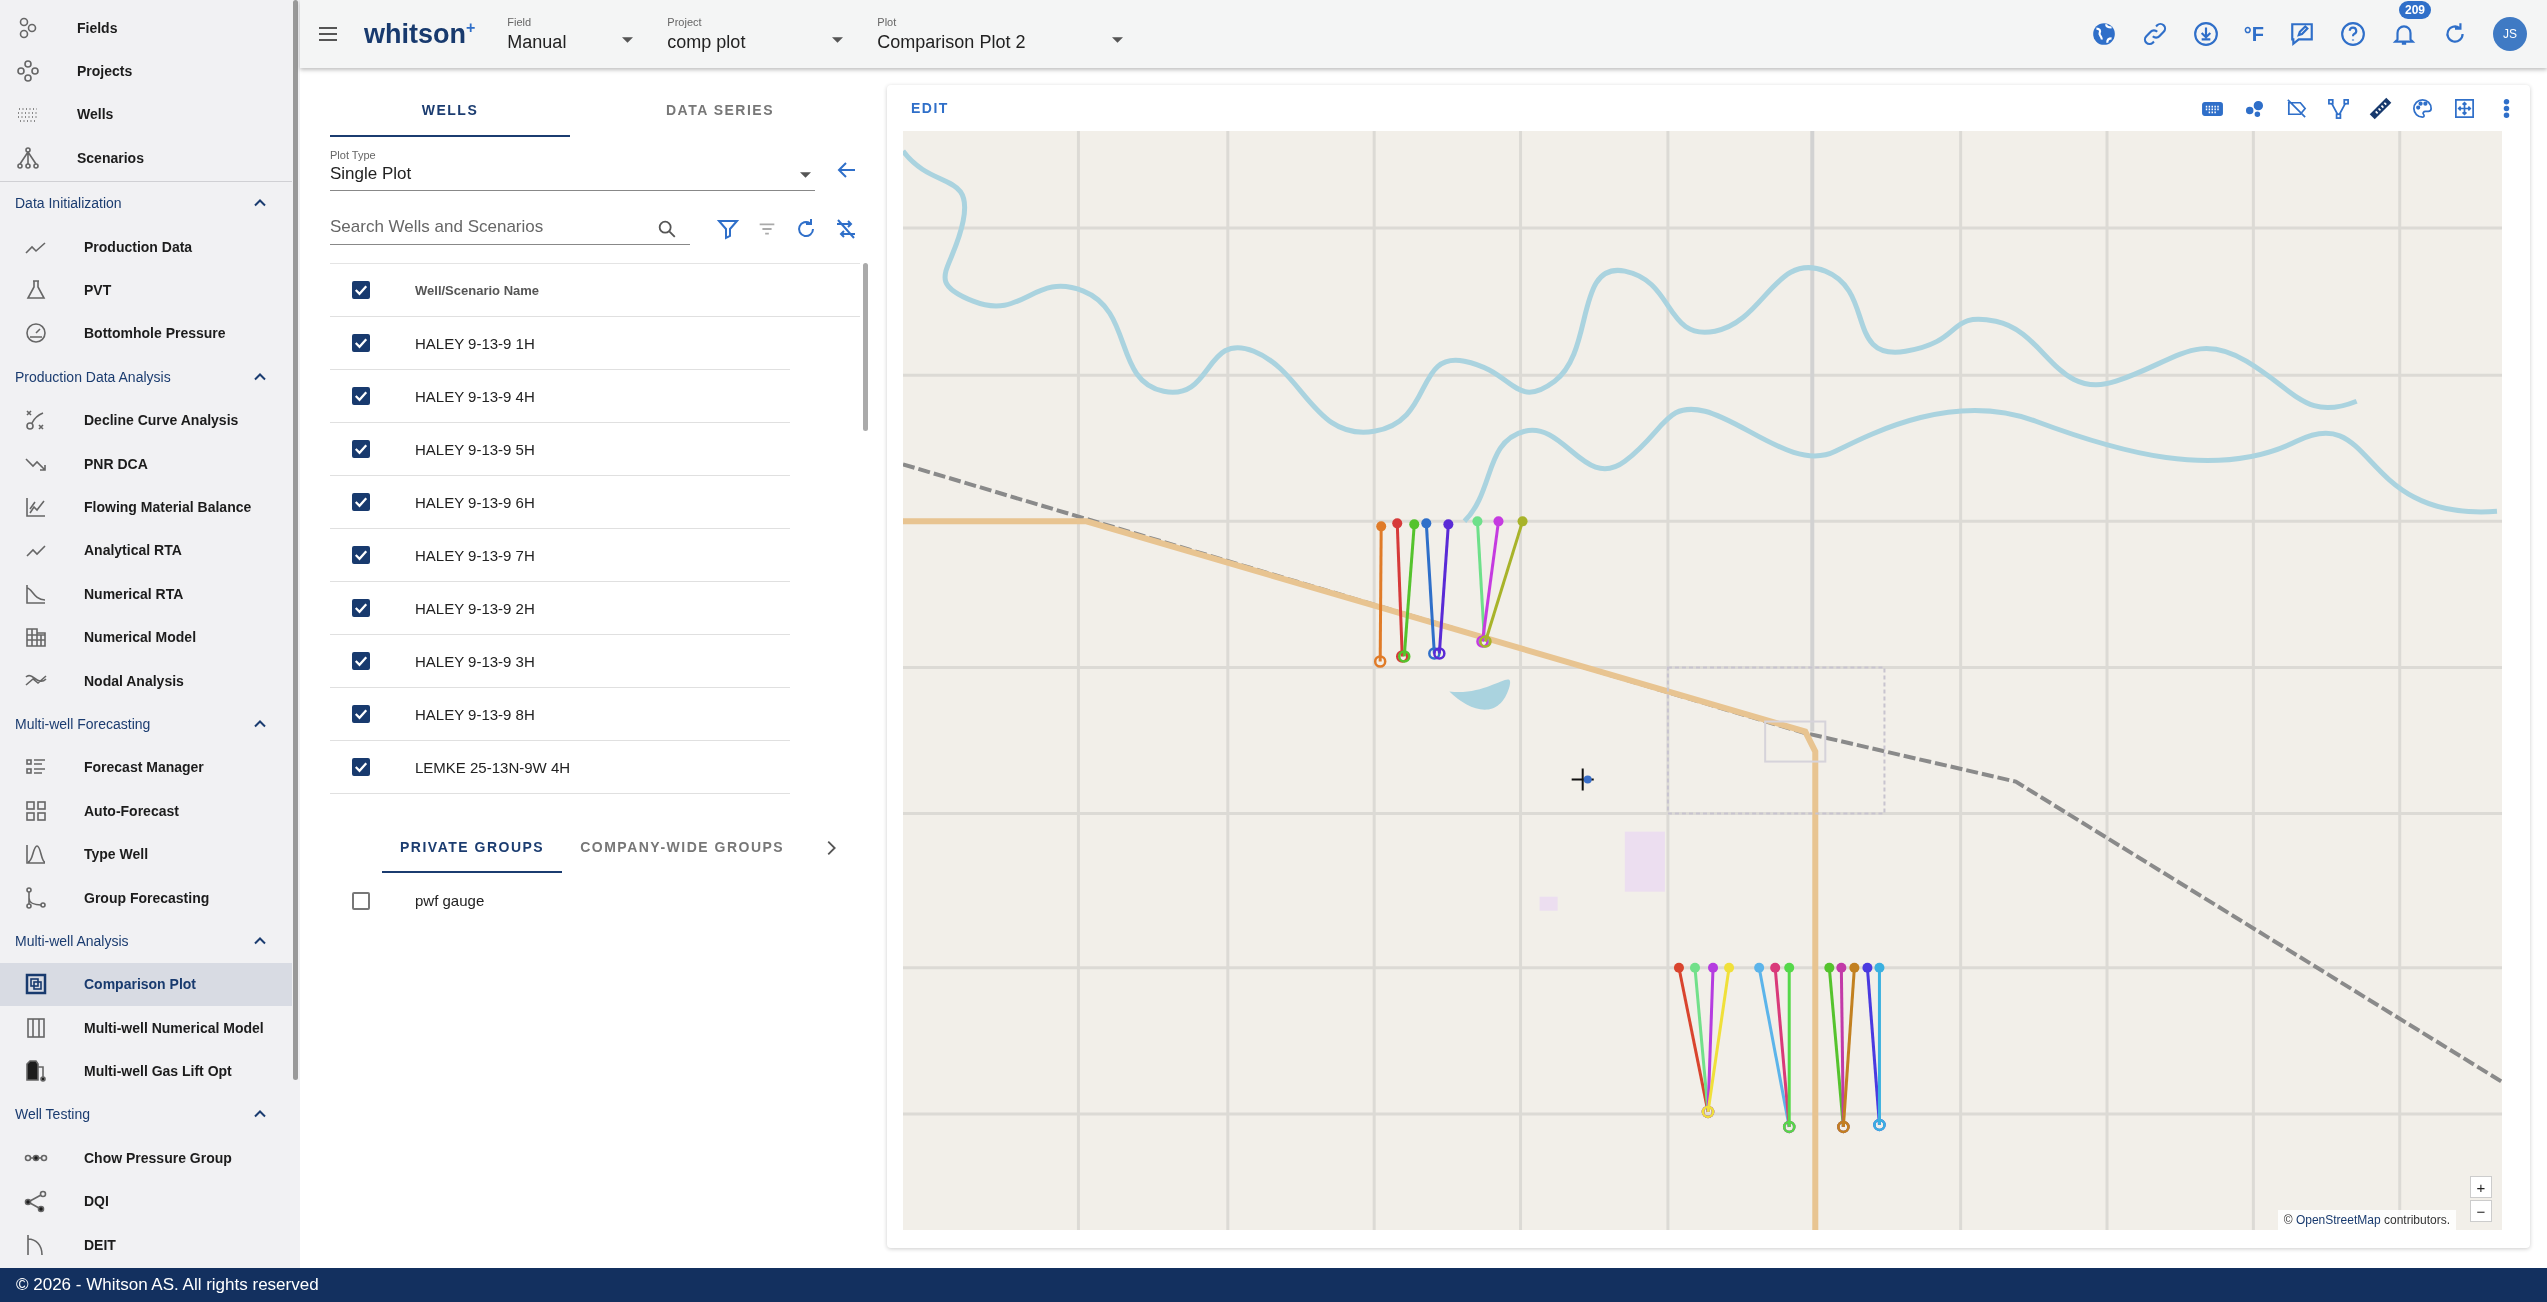 The image size is (2547, 1302). I want to click on label-off-icon, so click(2296, 108).